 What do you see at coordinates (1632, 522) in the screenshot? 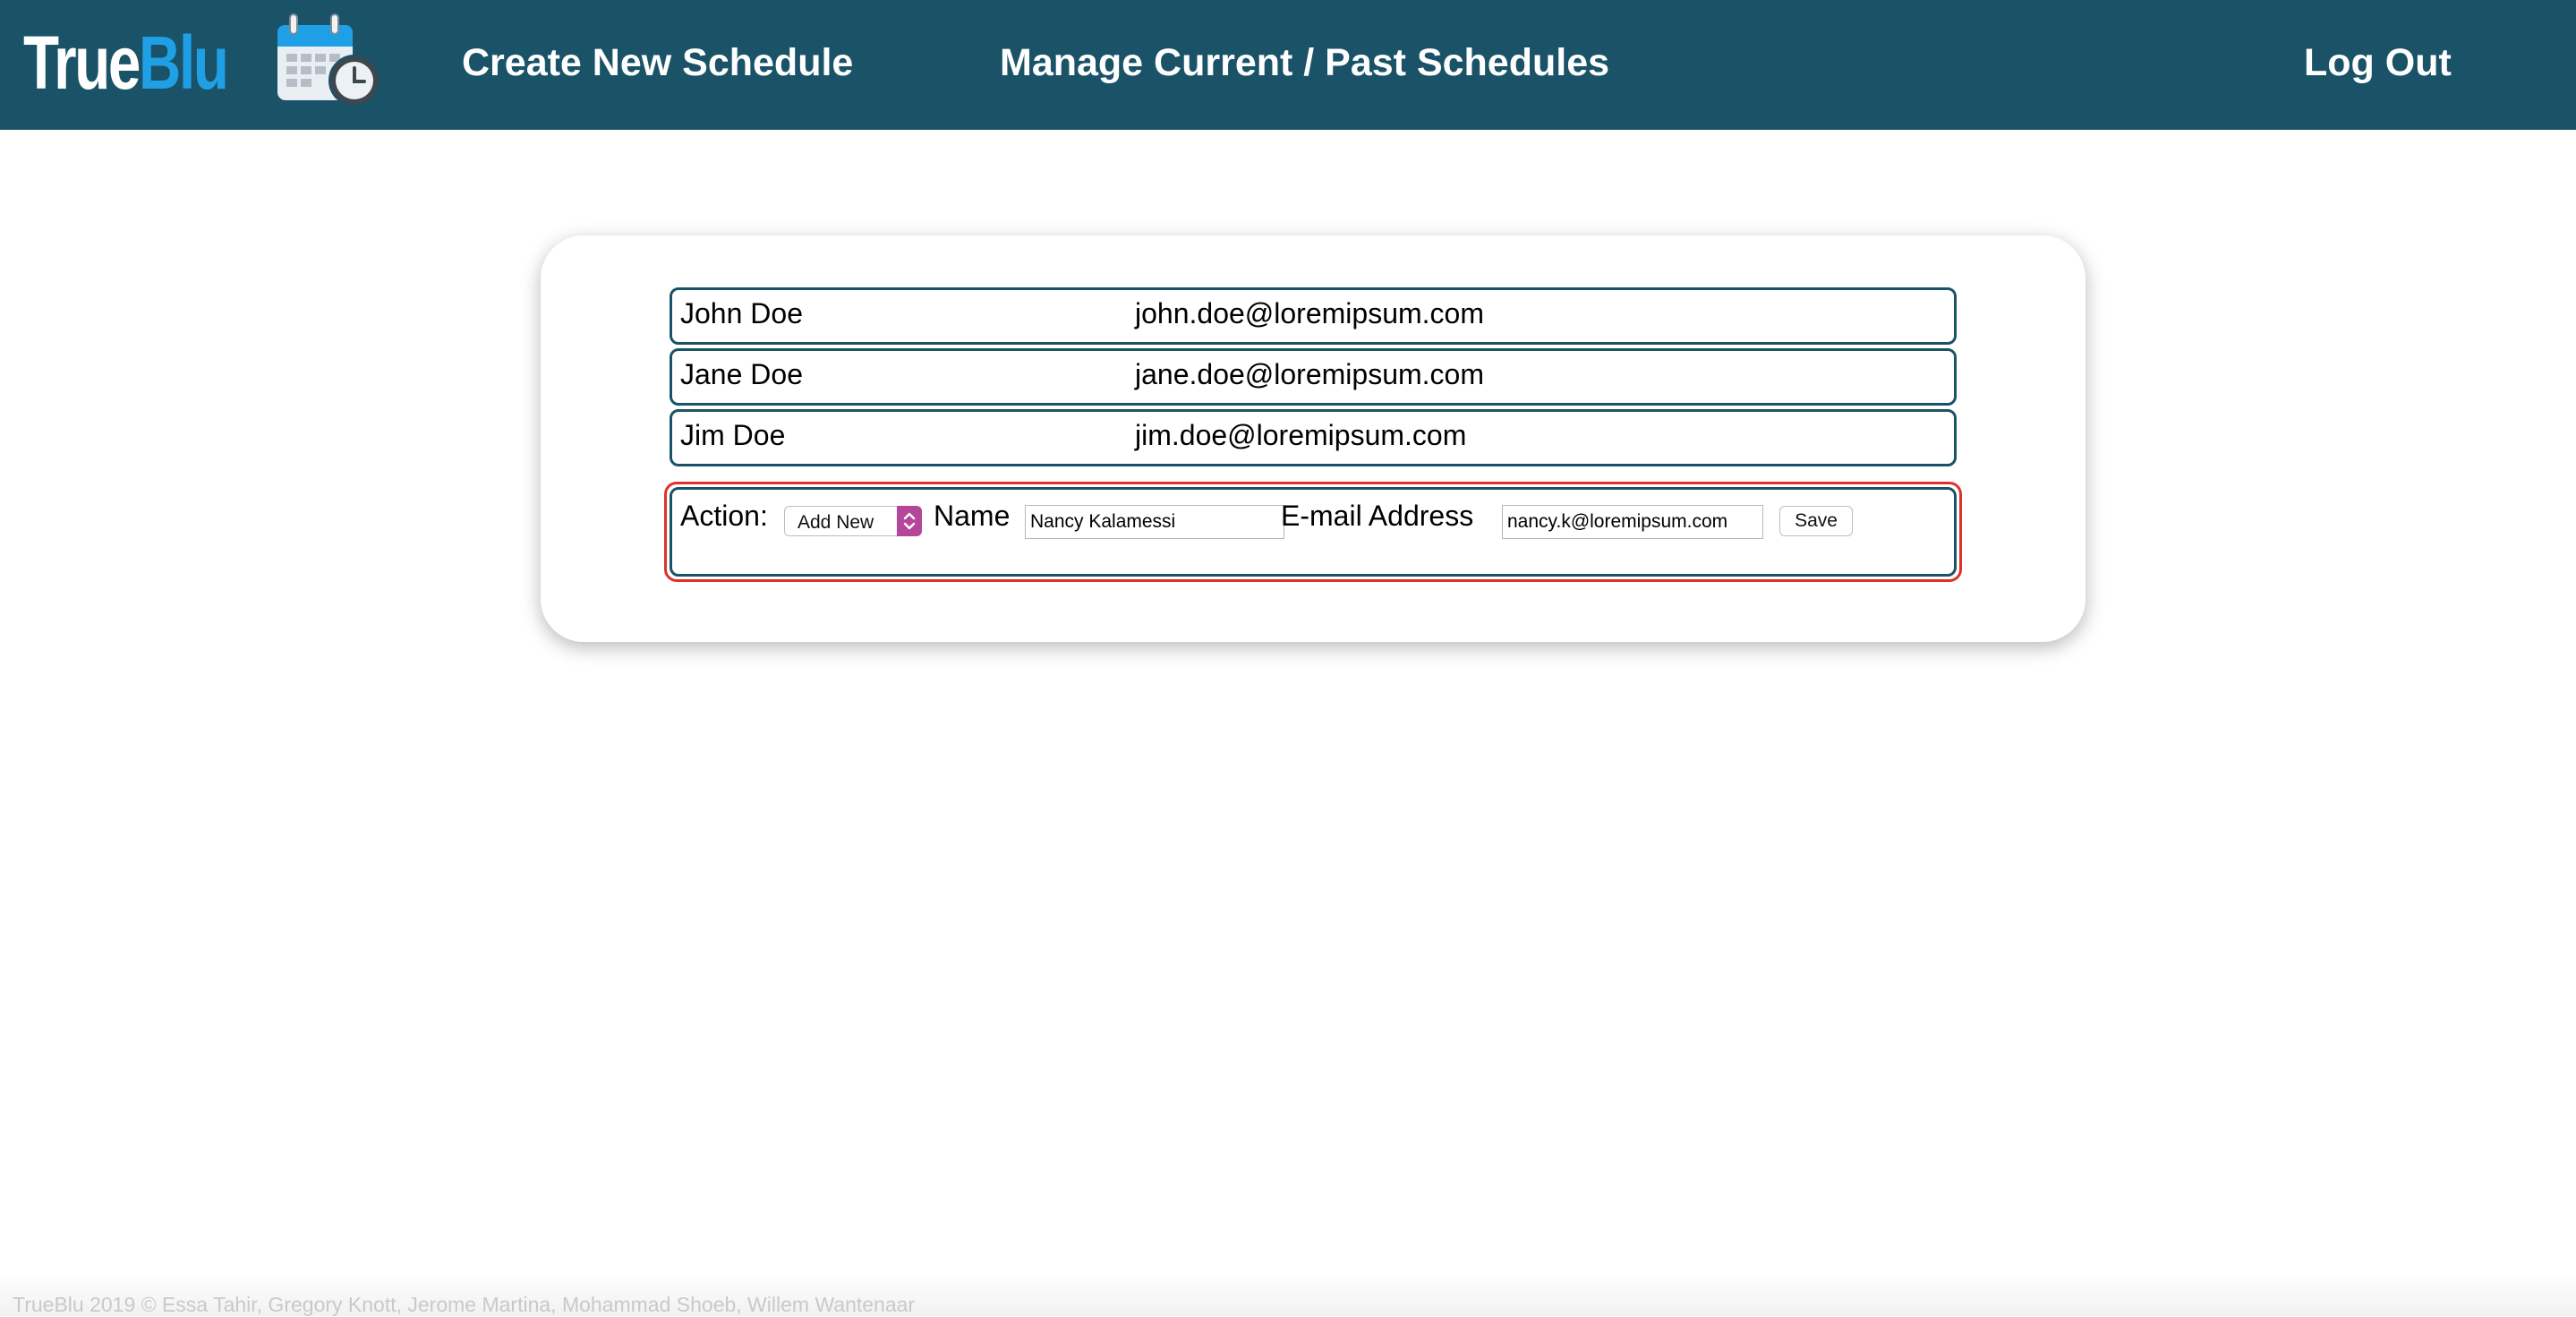
I see `email-input` at bounding box center [1632, 522].